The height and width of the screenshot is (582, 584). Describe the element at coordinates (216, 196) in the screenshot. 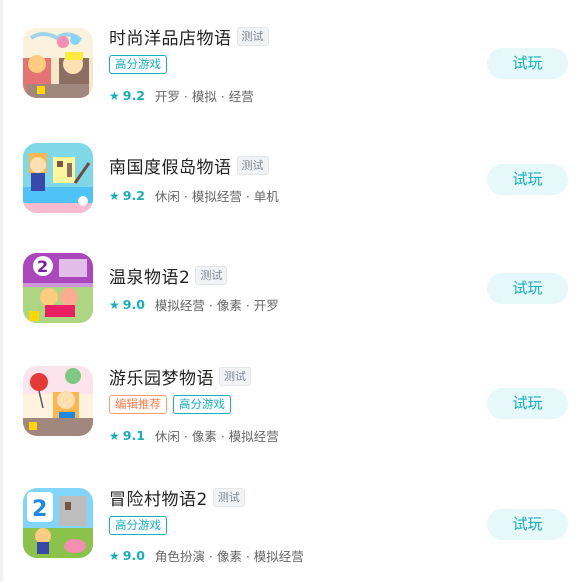

I see `genre-list: 休闲 · 模拟经营 · 单机` at that location.